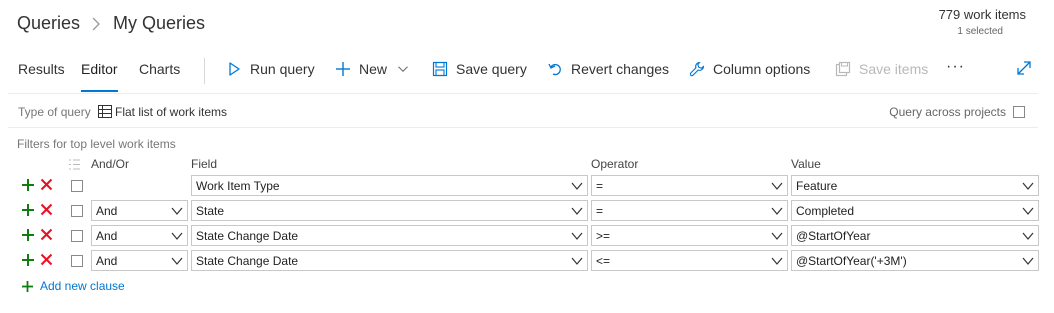 The image size is (1054, 313). What do you see at coordinates (1024, 68) in the screenshot?
I see `expand-icon` at bounding box center [1024, 68].